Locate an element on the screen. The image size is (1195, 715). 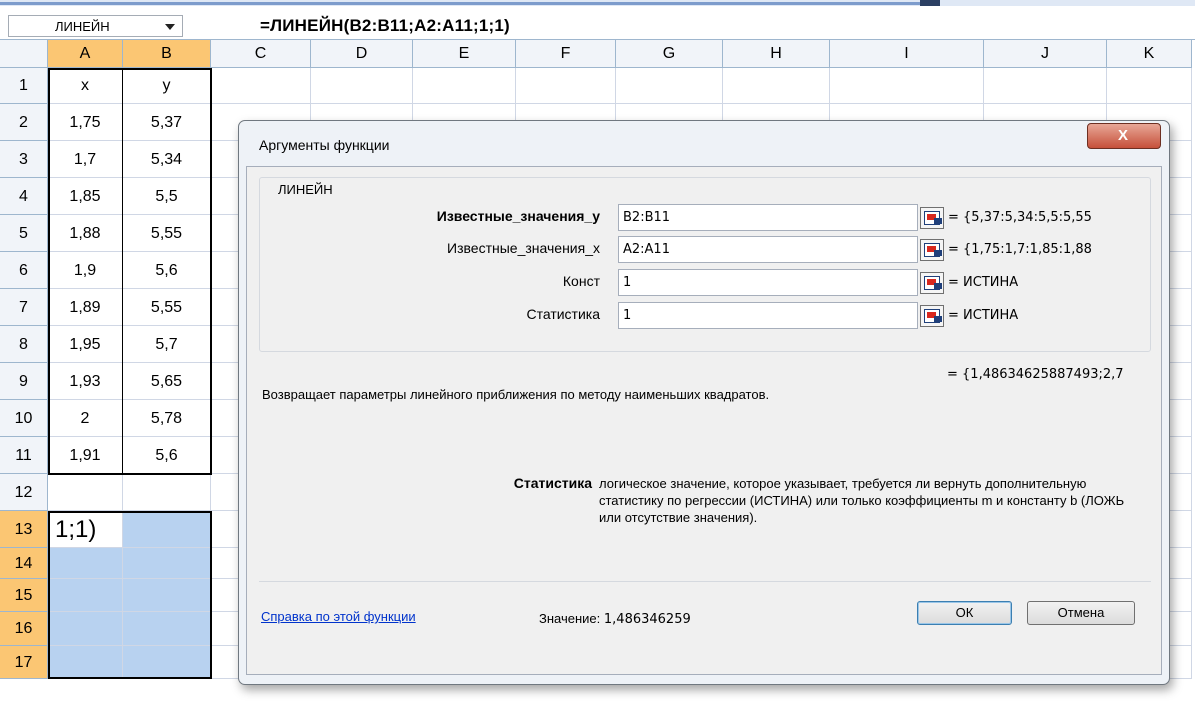
row-header-15: 15 is located at coordinates (24, 595).